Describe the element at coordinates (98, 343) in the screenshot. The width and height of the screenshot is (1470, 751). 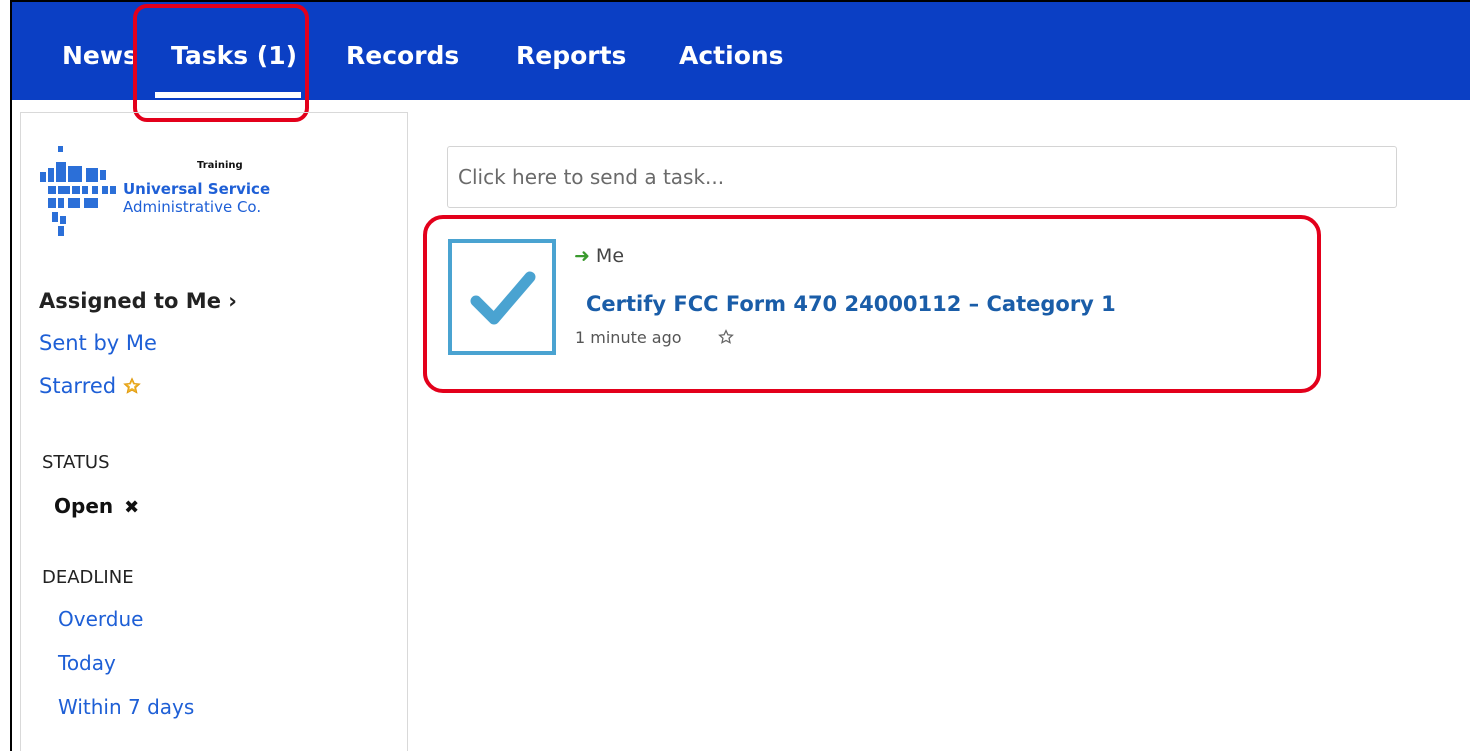
I see `sidebar-item-sent-by-me: Sent by Me` at that location.